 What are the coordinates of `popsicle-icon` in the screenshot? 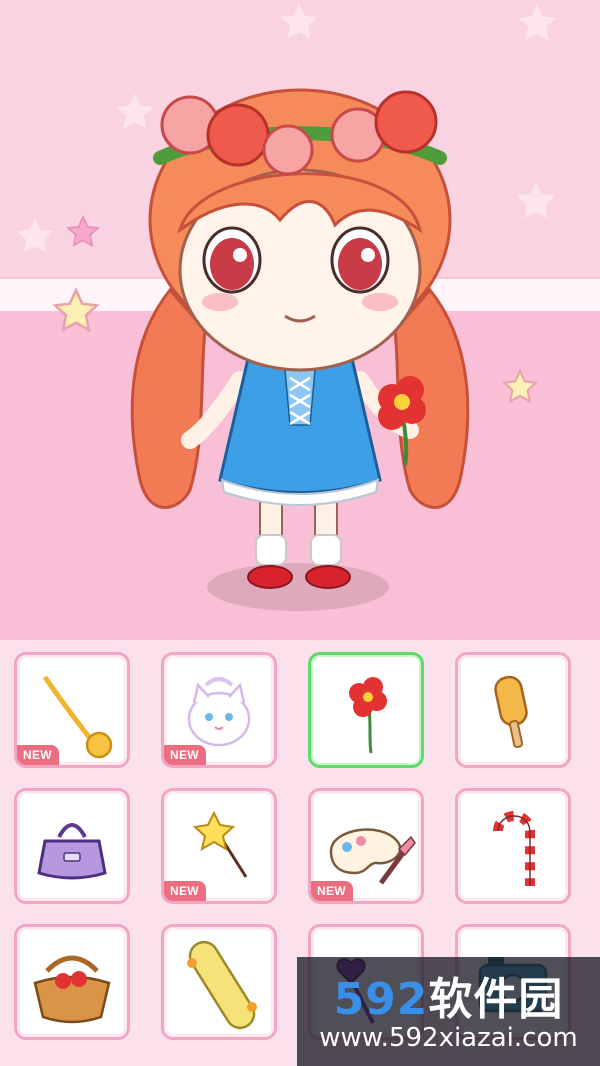 It's located at (511, 711).